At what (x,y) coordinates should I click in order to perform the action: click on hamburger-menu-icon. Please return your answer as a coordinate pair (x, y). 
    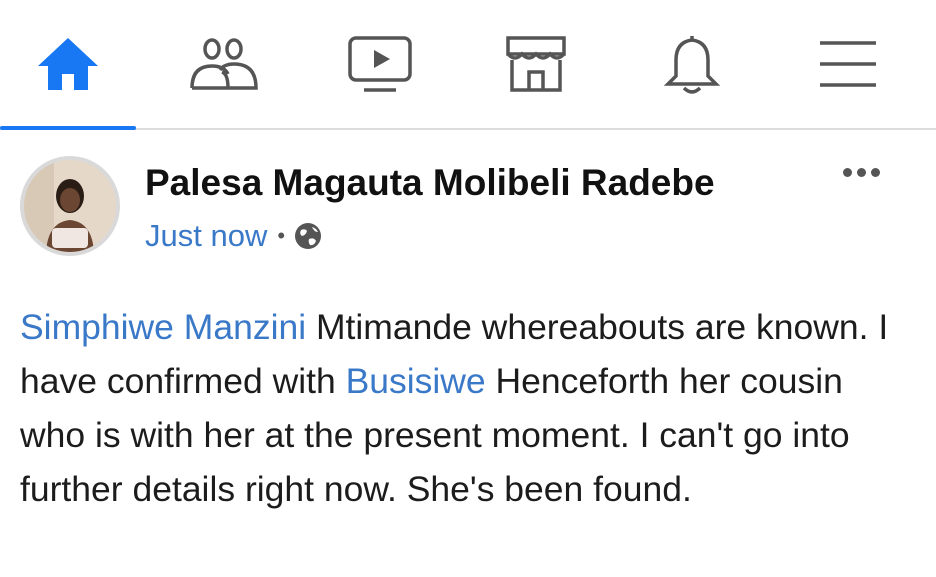
    Looking at the image, I should click on (848, 64).